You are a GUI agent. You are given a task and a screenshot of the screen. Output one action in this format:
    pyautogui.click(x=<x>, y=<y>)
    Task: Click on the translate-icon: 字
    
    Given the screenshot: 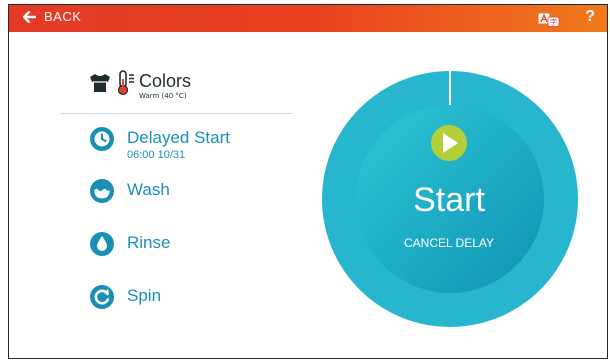 What is the action you would take?
    pyautogui.click(x=549, y=20)
    